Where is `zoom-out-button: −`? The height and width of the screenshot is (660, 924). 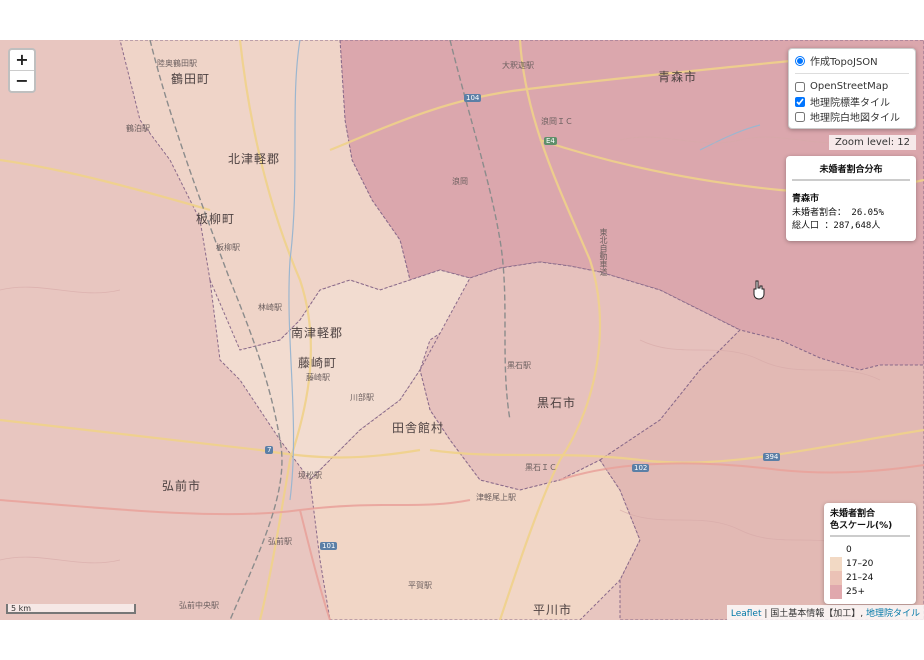
zoom-out-button: − is located at coordinates (22, 80).